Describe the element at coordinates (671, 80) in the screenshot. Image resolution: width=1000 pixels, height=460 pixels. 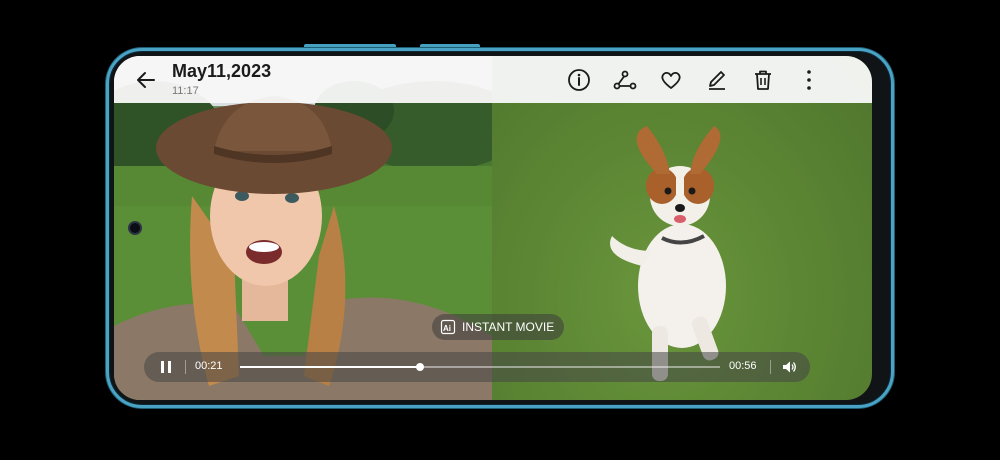
I see `favorite-icon` at that location.